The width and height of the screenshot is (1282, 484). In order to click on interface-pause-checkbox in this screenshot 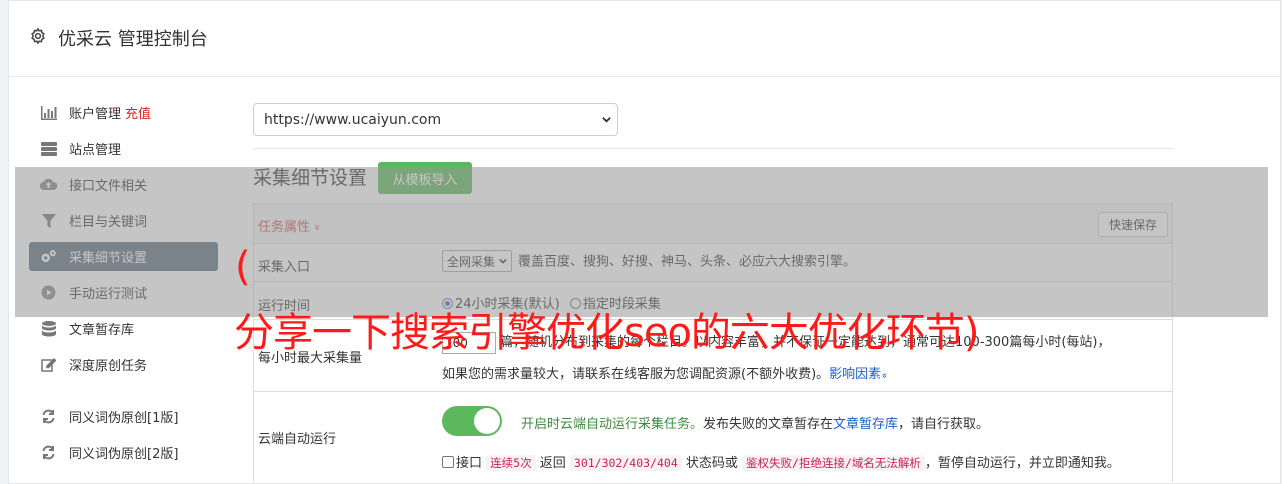, I will do `click(448, 462)`.